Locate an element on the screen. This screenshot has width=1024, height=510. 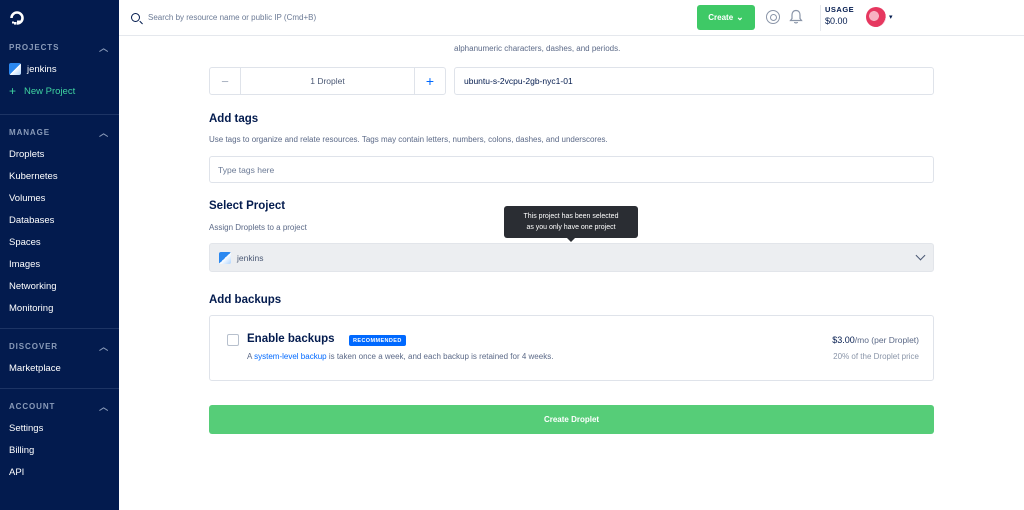
sidebar-item-label: jenkins is located at coordinates (42, 69).